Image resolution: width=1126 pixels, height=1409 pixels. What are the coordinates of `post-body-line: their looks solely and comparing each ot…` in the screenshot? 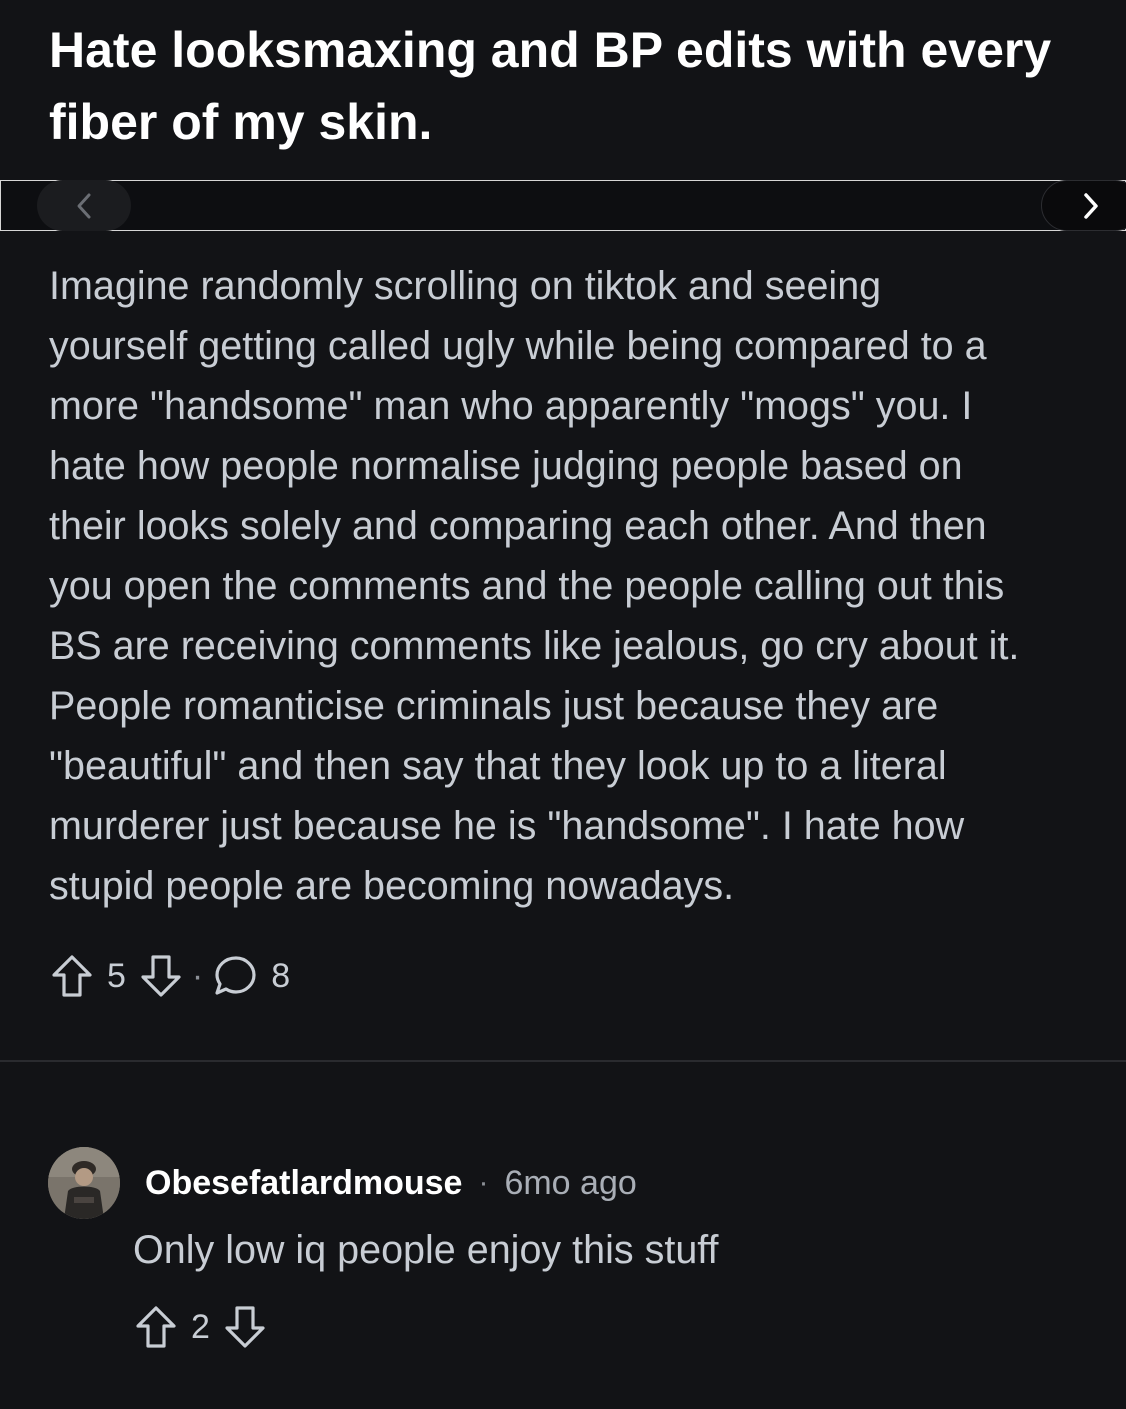 It's located at (518, 526).